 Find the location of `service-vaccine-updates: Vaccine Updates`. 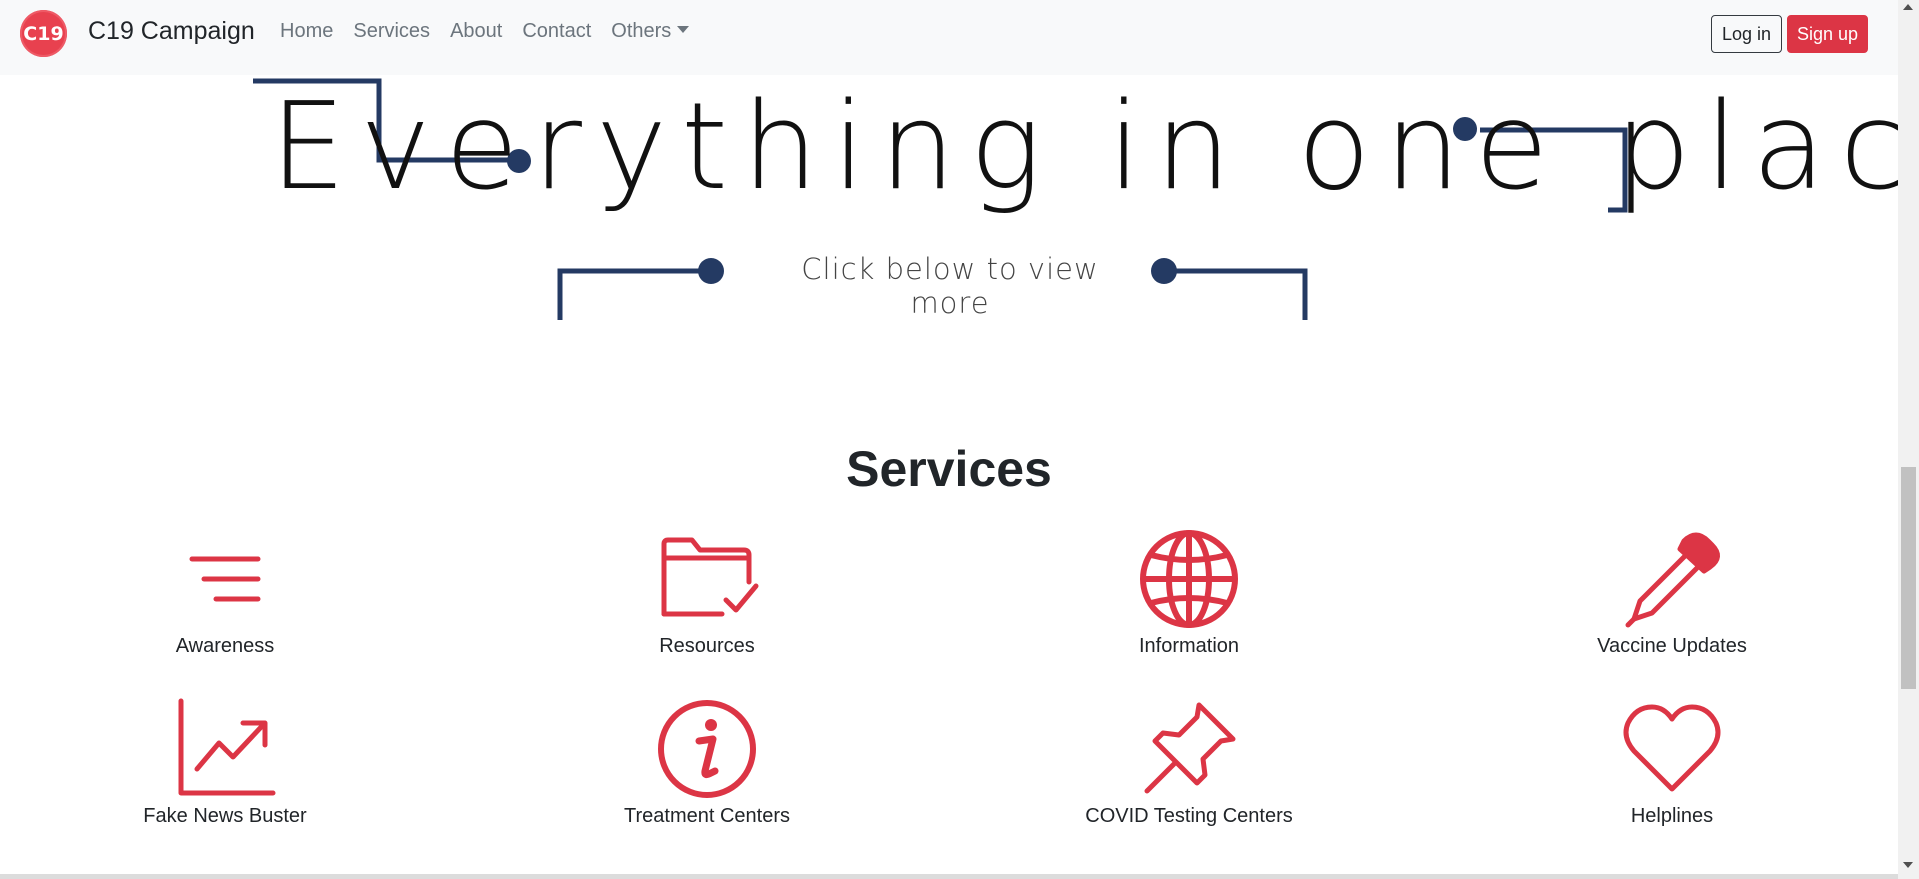

service-vaccine-updates: Vaccine Updates is located at coordinates (1672, 591).